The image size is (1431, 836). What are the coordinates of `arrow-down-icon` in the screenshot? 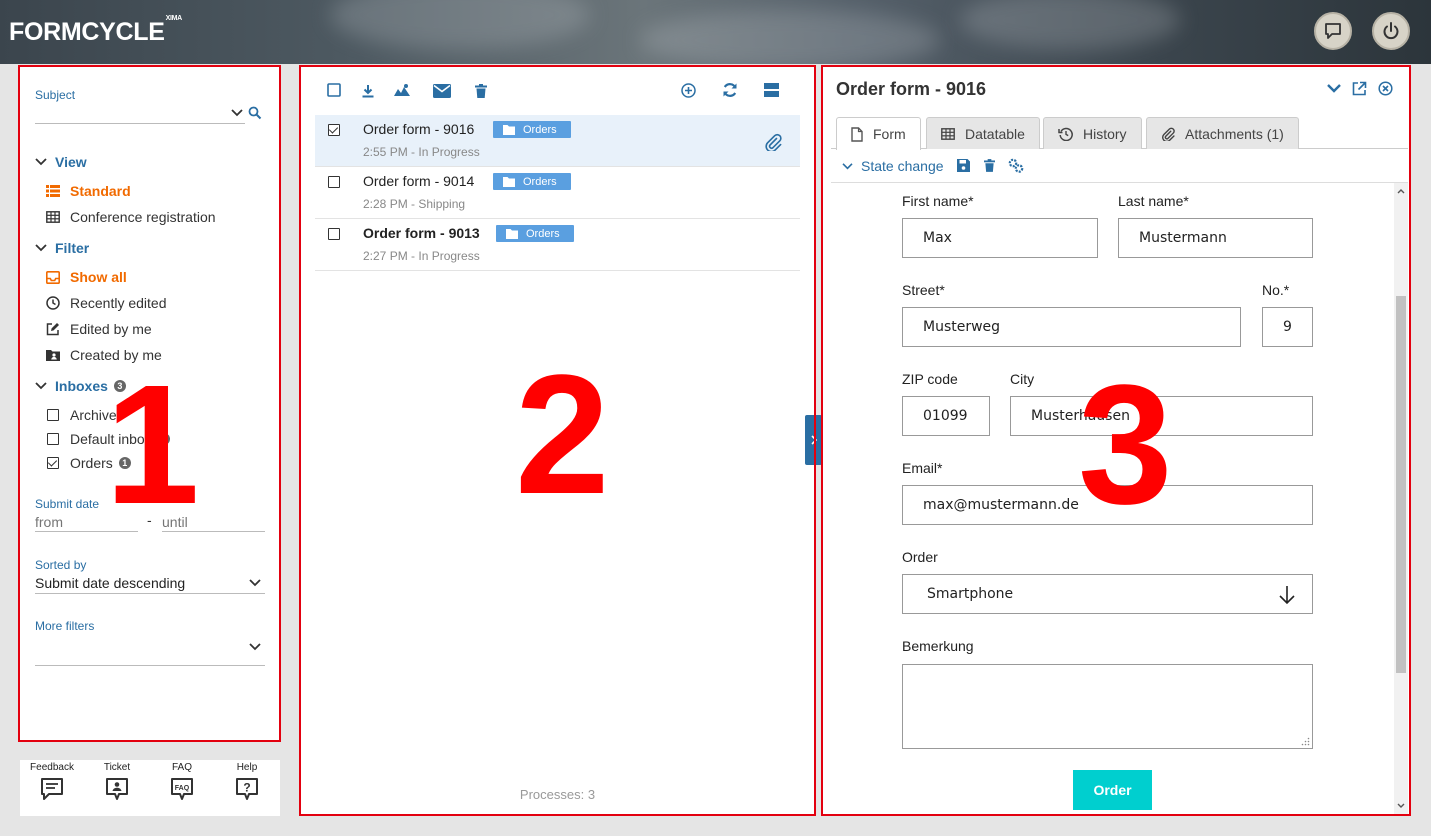 It's located at (1287, 595).